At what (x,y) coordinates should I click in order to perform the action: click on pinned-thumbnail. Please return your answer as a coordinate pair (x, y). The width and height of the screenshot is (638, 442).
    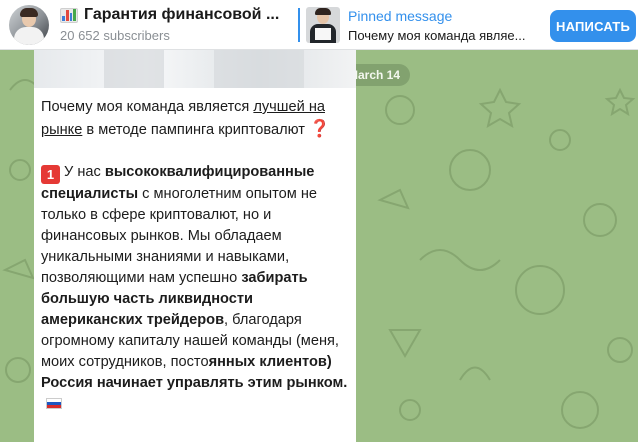
    Looking at the image, I should click on (323, 25).